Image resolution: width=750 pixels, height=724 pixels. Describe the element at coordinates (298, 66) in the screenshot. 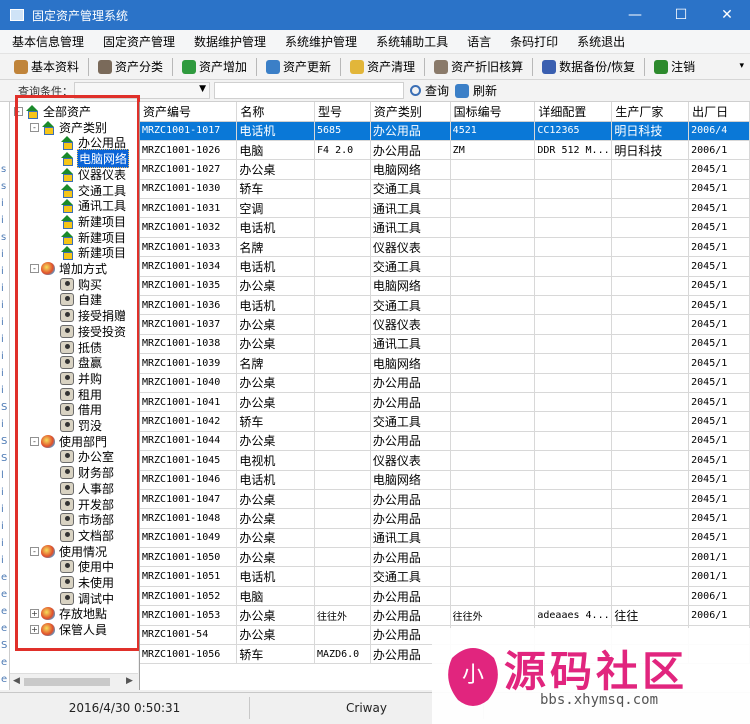

I see `toolbar-button-3: 资产更新` at that location.